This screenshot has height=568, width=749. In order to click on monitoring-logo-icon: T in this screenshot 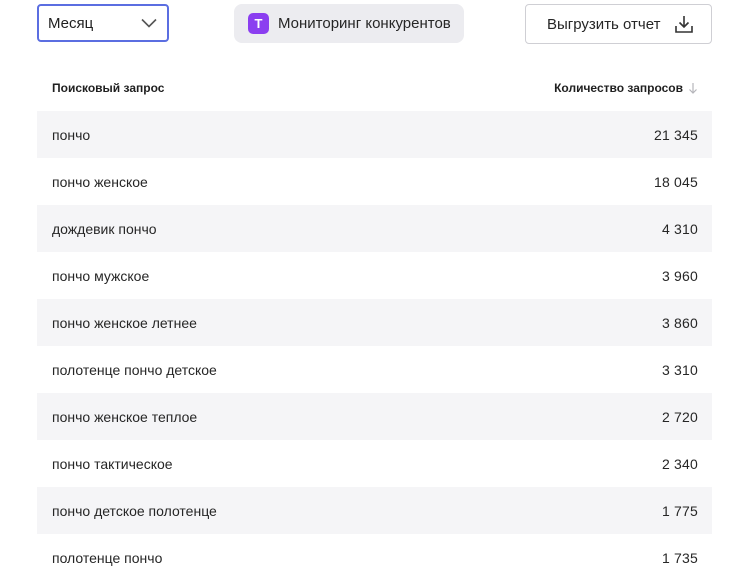, I will do `click(258, 23)`.